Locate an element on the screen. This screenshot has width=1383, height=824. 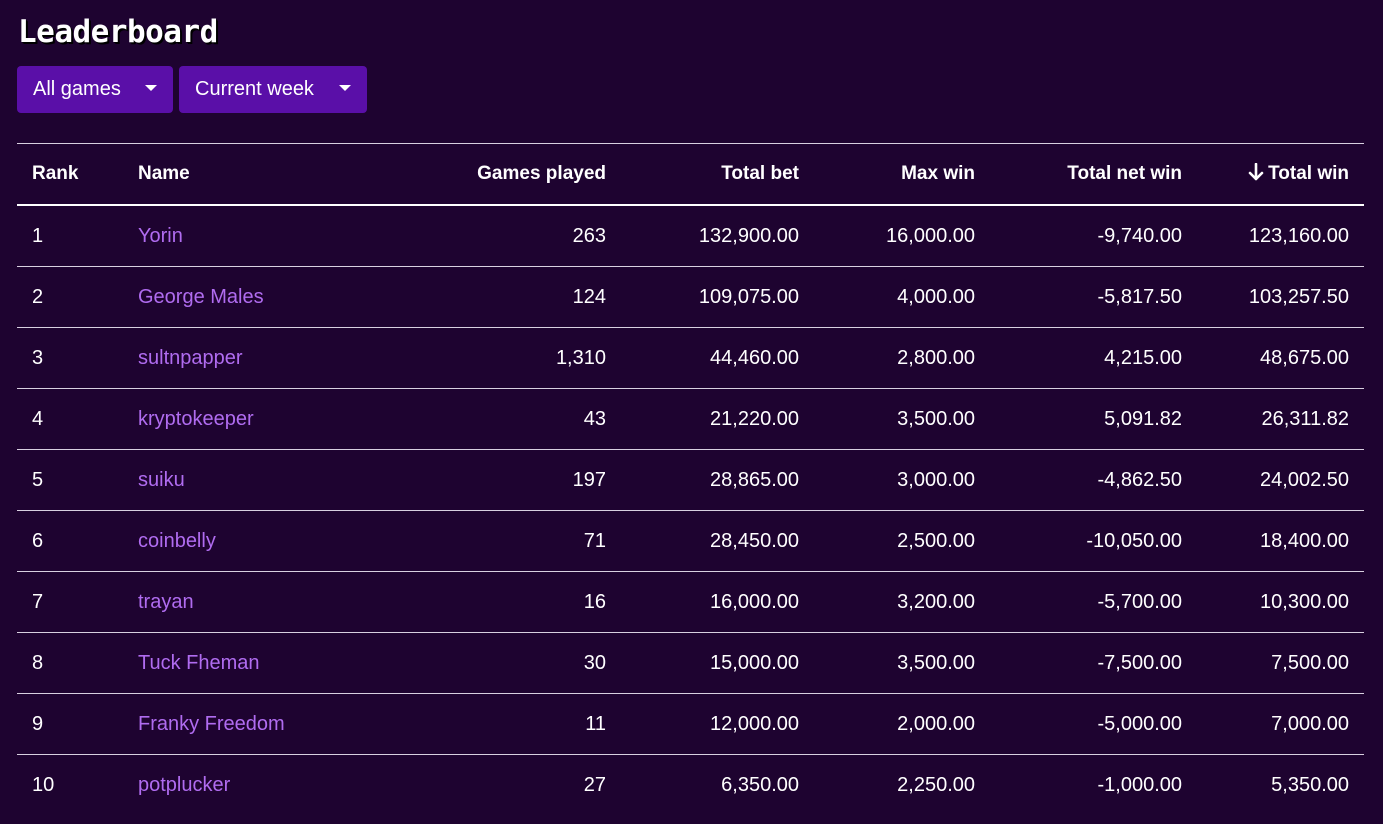
cell-total-net-win: -5,700.00 is located at coordinates (1139, 601).